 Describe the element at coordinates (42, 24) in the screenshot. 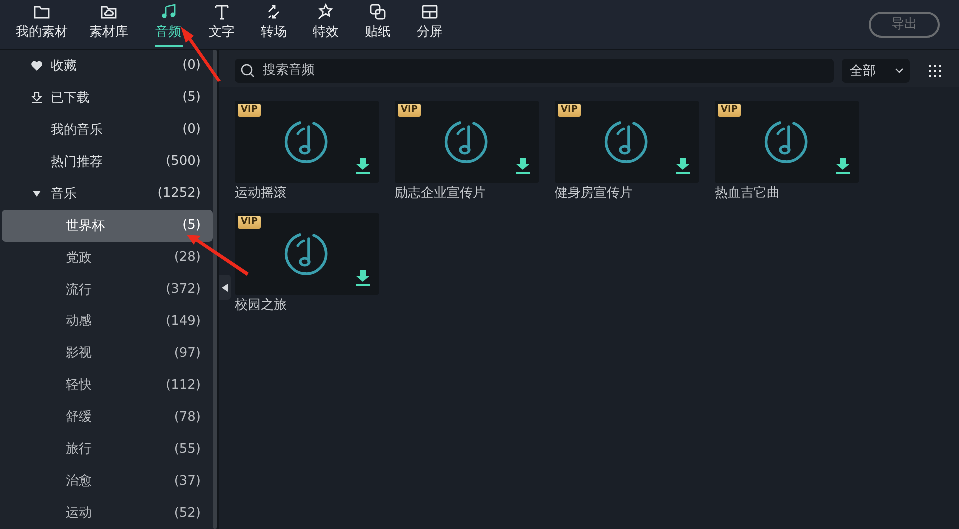

I see `tab: 我的素材` at that location.